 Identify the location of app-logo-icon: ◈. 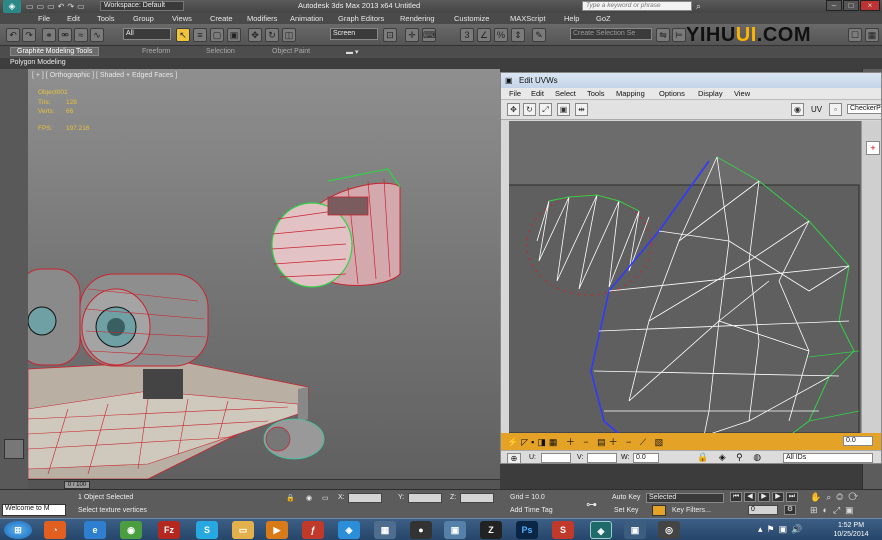
(12, 6).